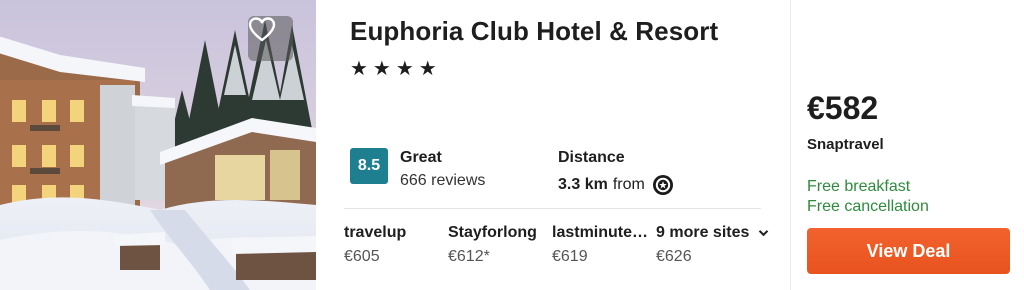 This screenshot has width=1024, height=290. Describe the element at coordinates (492, 232) in the screenshot. I see `site-name: Stayforlong` at that location.